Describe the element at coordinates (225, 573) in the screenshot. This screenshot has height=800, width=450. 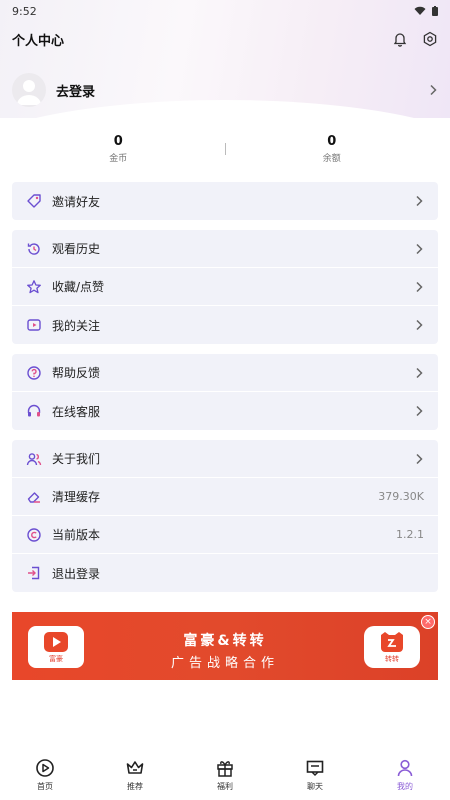
I see `menu-item-logout: 退出登录` at that location.